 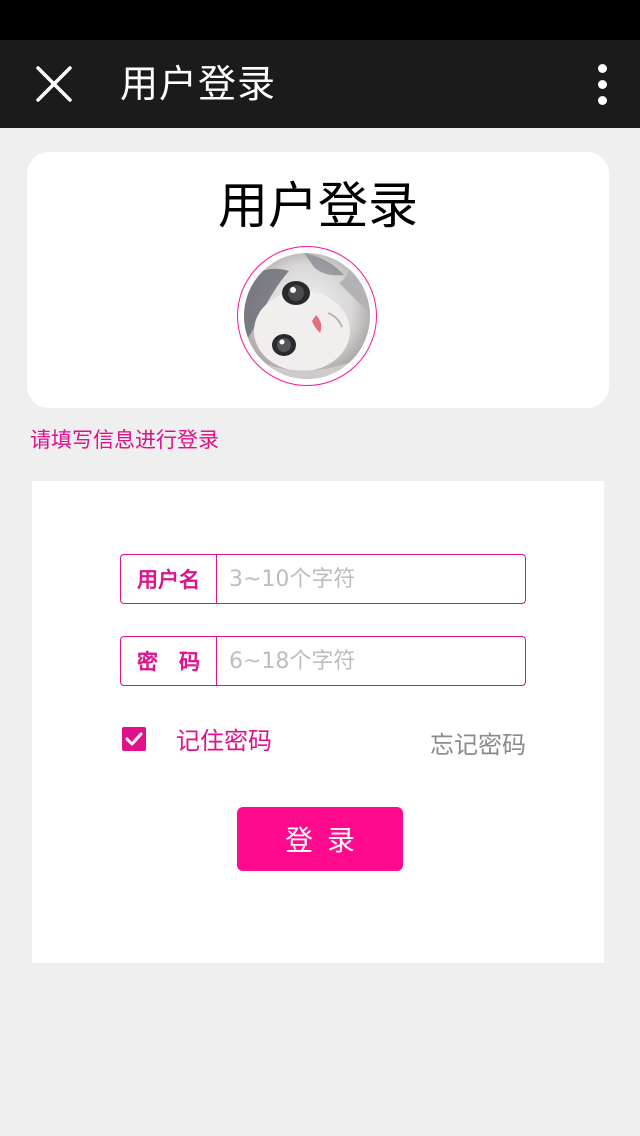 I want to click on remember-checkbox, so click(x=134, y=738).